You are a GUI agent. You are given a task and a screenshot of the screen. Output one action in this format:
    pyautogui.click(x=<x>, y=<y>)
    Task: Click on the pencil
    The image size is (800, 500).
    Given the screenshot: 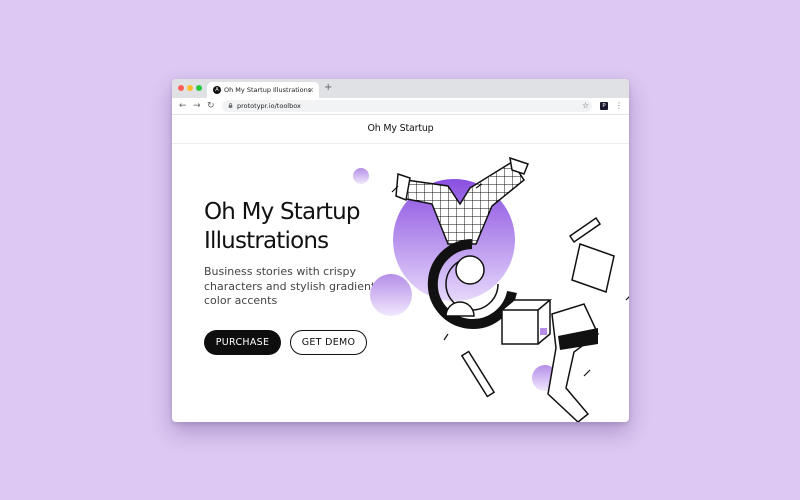 What is the action you would take?
    pyautogui.click(x=585, y=230)
    